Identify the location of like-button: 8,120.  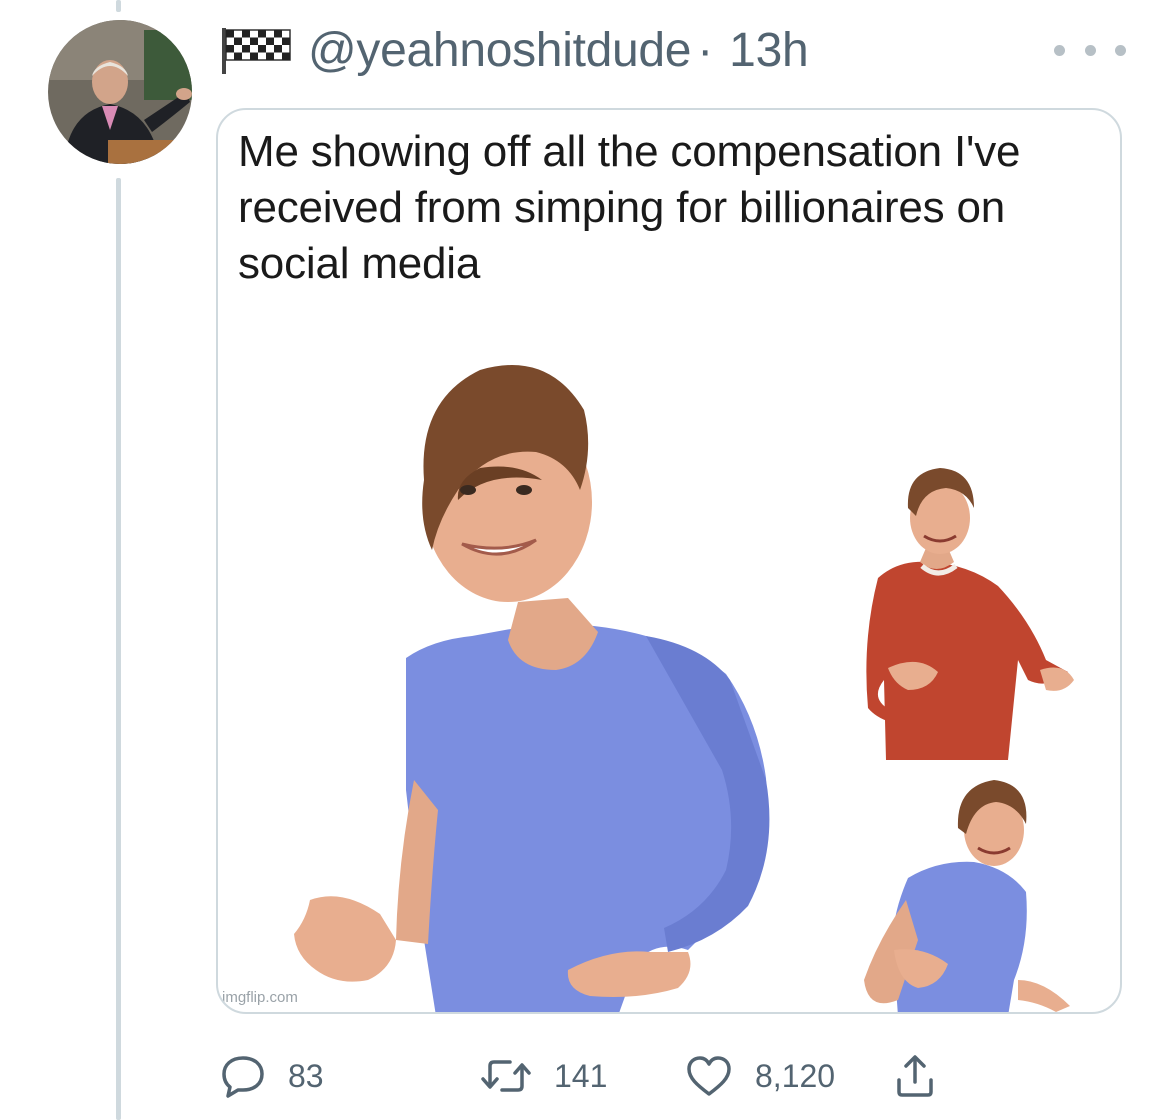
(790, 1076).